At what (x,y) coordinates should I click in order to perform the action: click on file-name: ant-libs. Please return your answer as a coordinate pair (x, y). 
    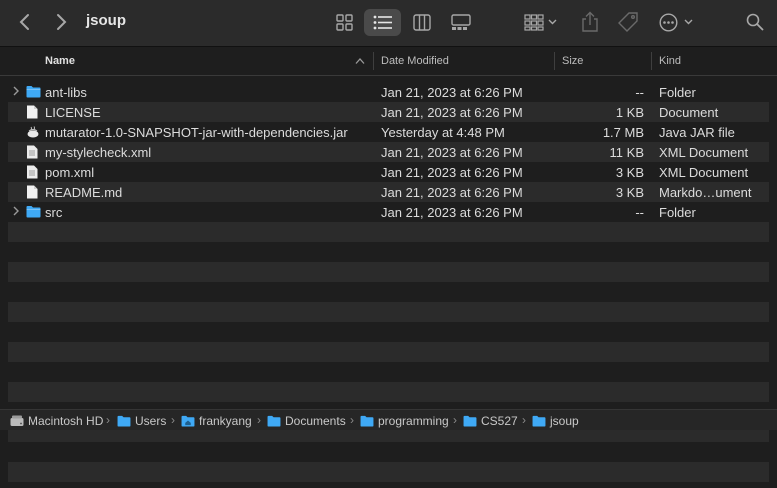
    Looking at the image, I should click on (66, 92).